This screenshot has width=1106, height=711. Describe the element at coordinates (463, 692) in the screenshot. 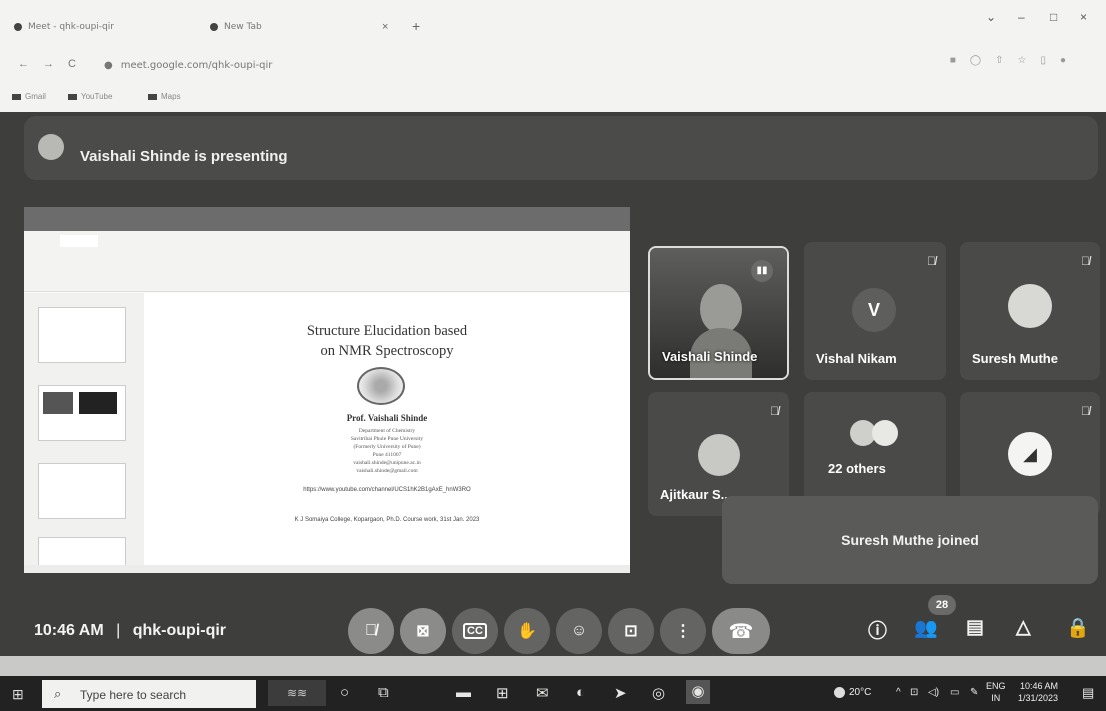

I see `file-explorer-icon: ▬` at that location.